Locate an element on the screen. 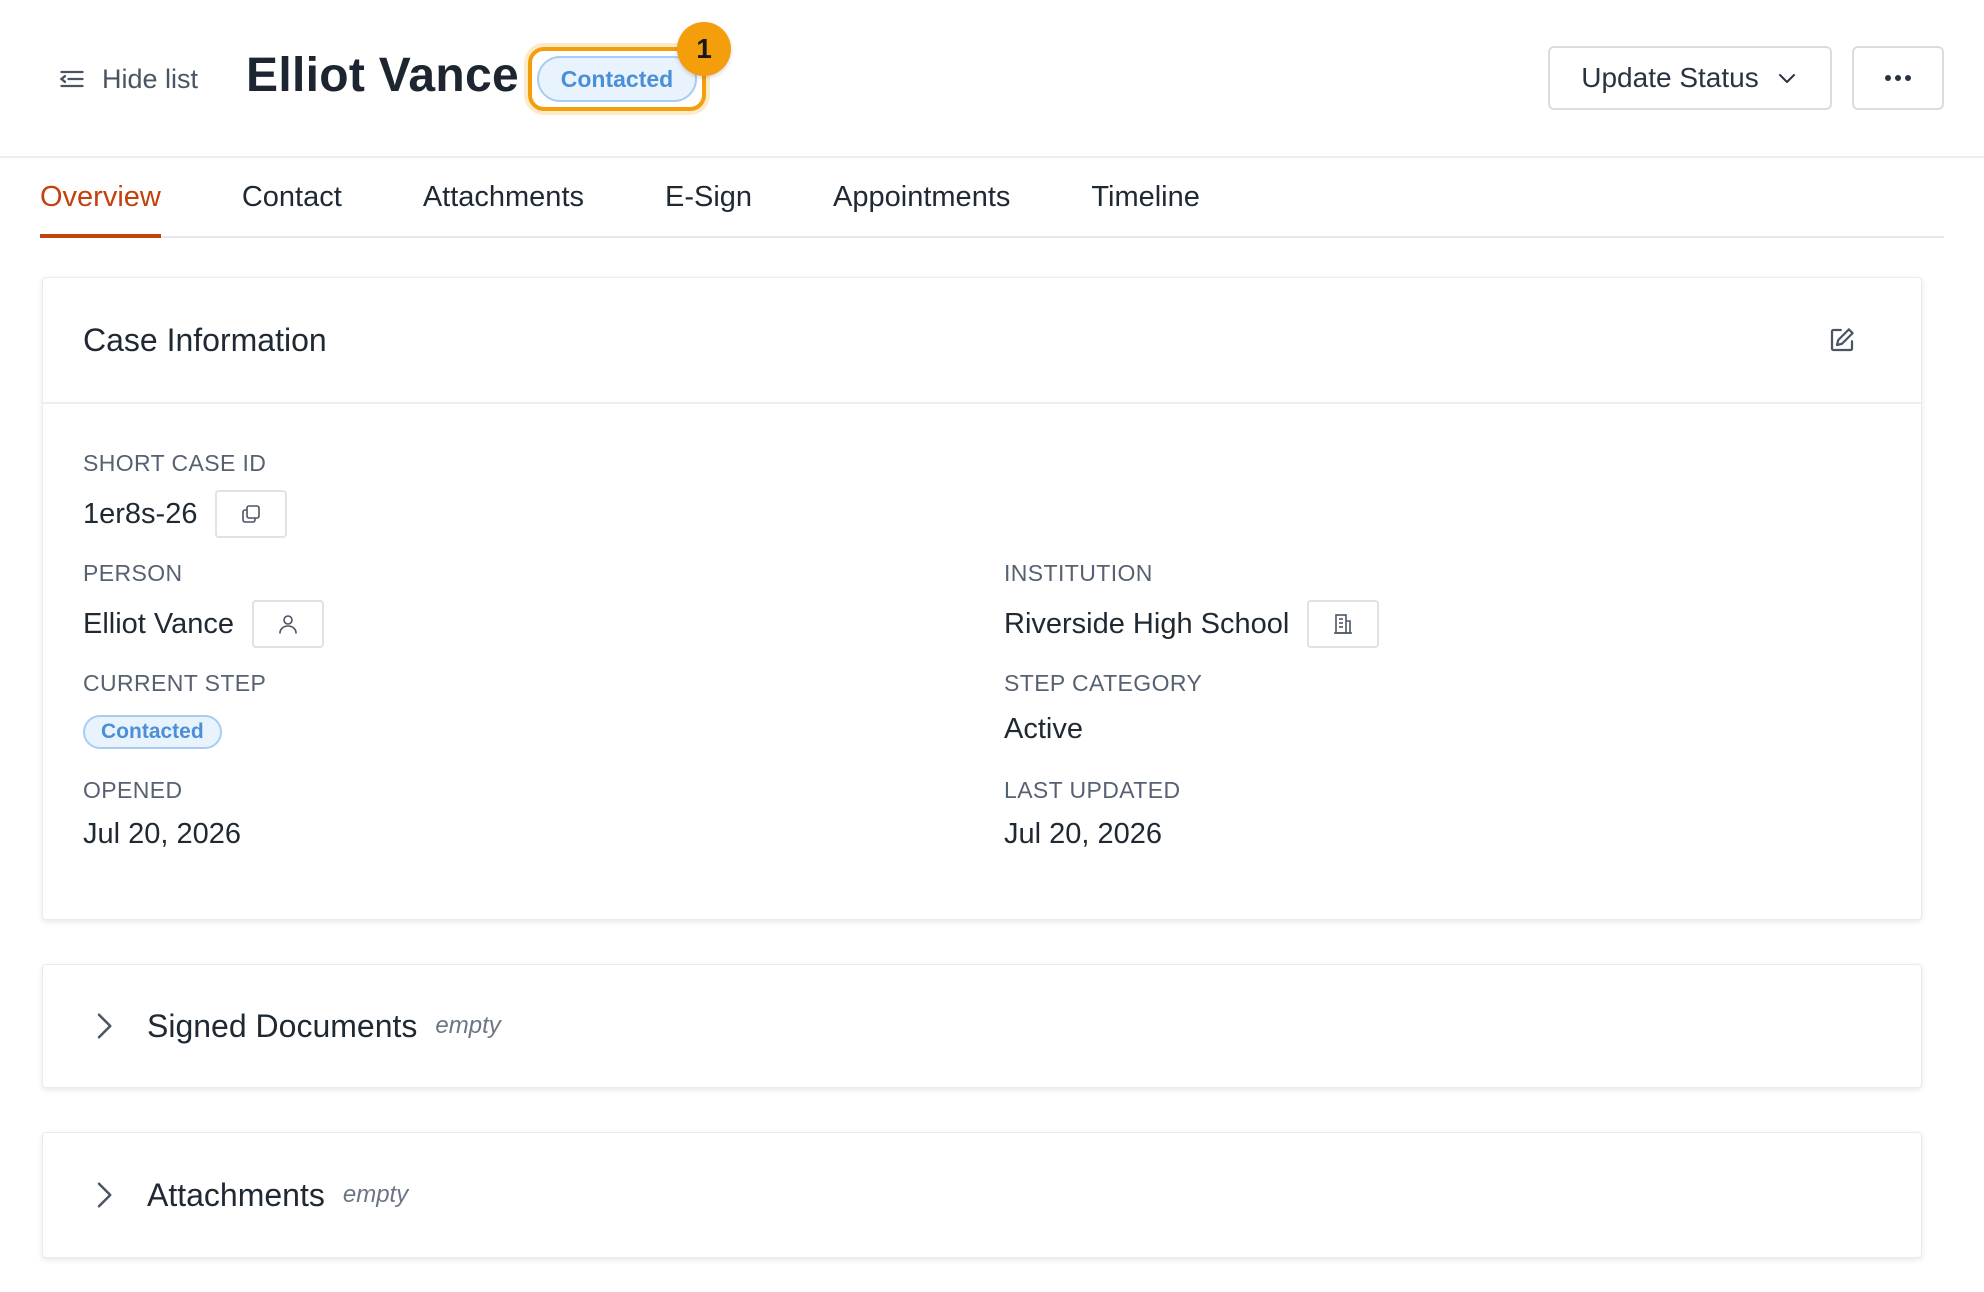 This screenshot has height=1292, width=1984. current-step-label: CURRENT STEP is located at coordinates (175, 683).